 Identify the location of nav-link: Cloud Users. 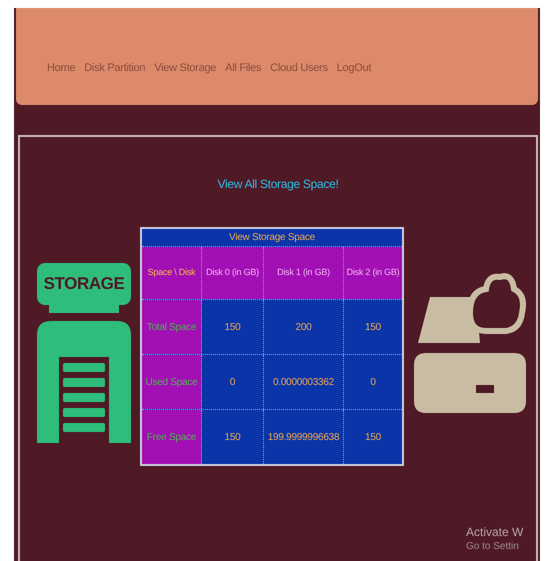
(299, 68).